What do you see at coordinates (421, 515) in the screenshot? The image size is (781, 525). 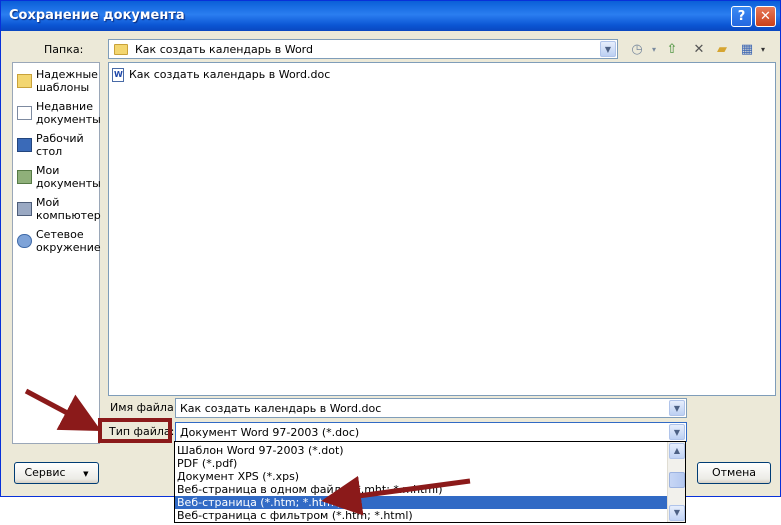 I see `filetype-option: Веб-страница с фильтром (*.htm; *.html)` at bounding box center [421, 515].